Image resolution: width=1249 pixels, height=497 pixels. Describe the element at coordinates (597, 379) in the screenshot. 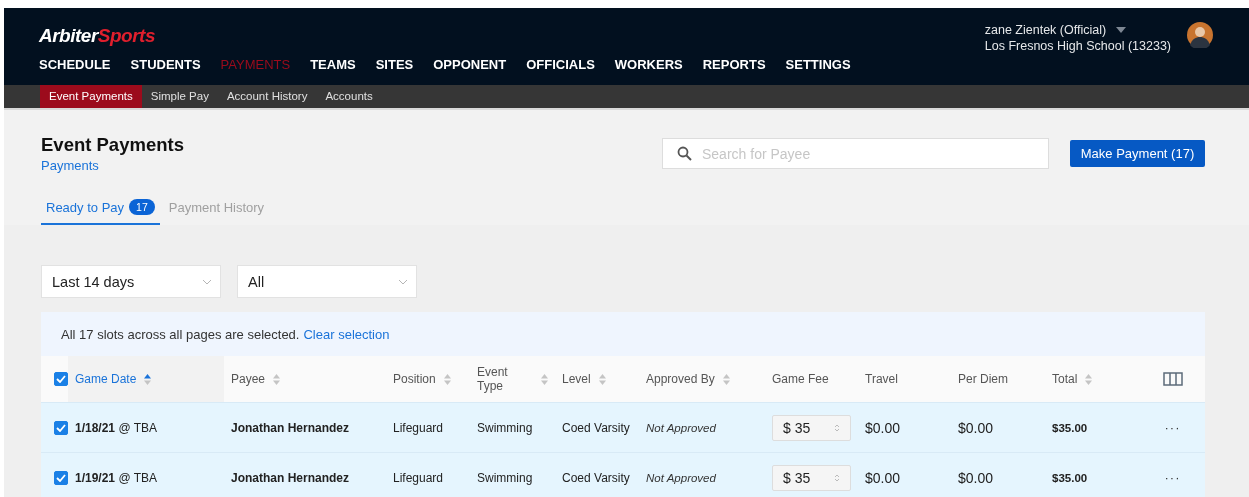

I see `column-header: Level` at that location.